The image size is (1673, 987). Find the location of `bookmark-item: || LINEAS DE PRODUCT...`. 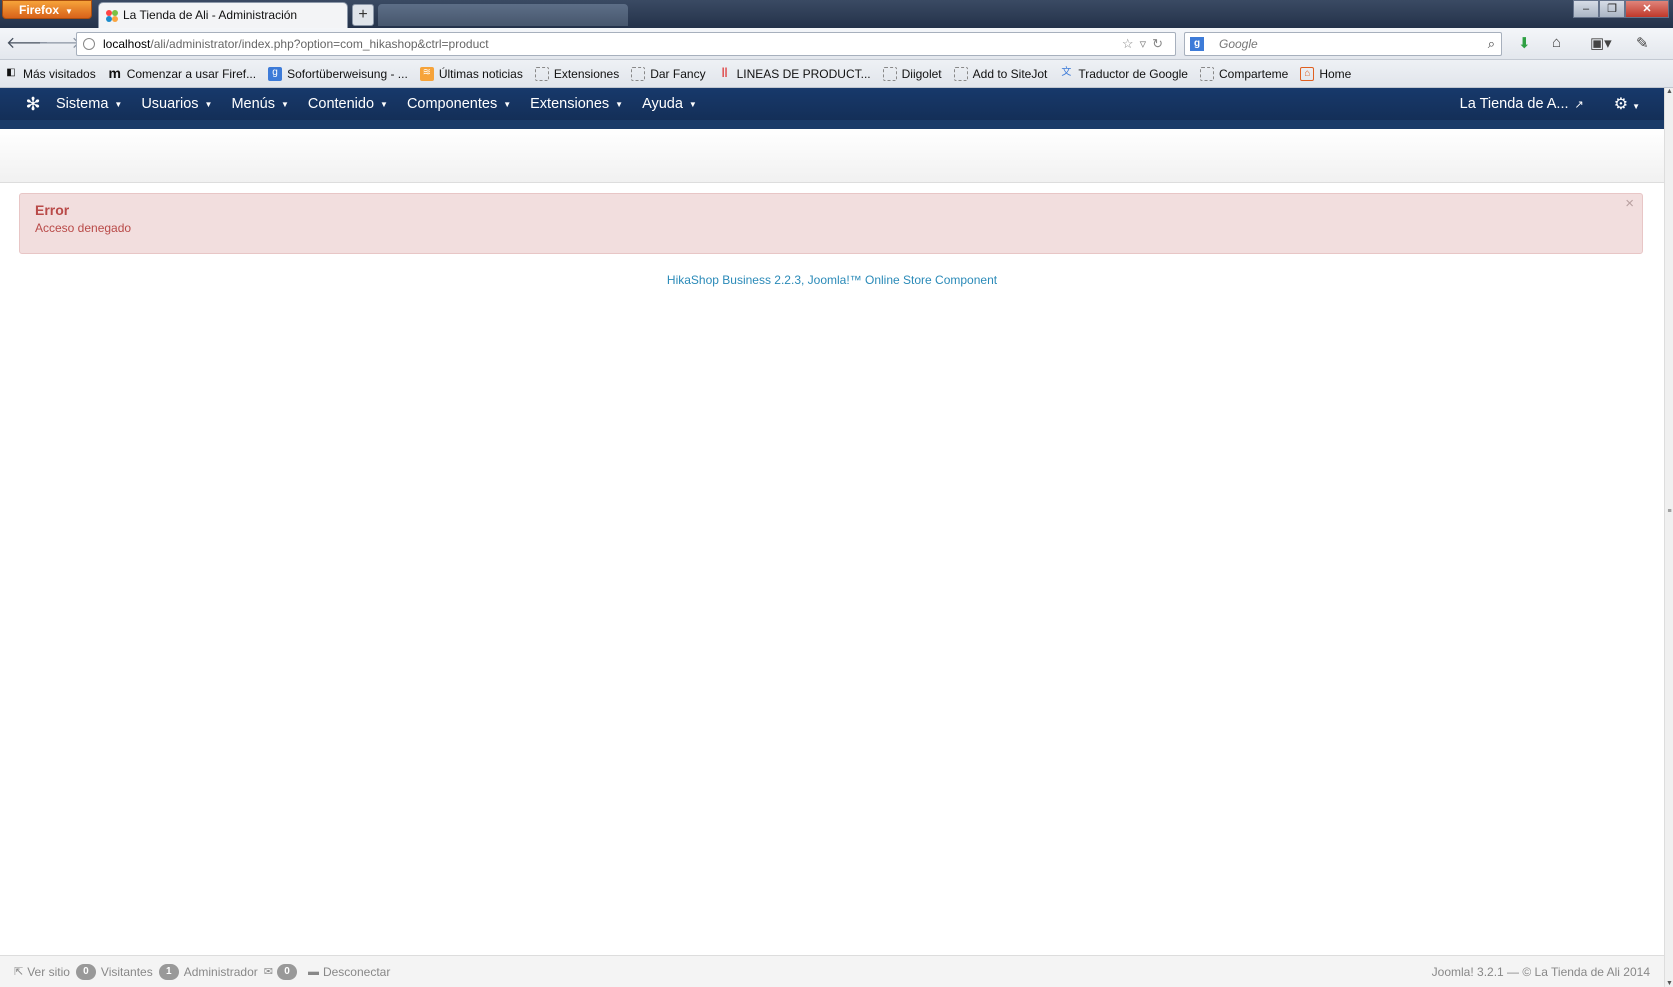

bookmark-item: || LINEAS DE PRODUCT... is located at coordinates (794, 74).